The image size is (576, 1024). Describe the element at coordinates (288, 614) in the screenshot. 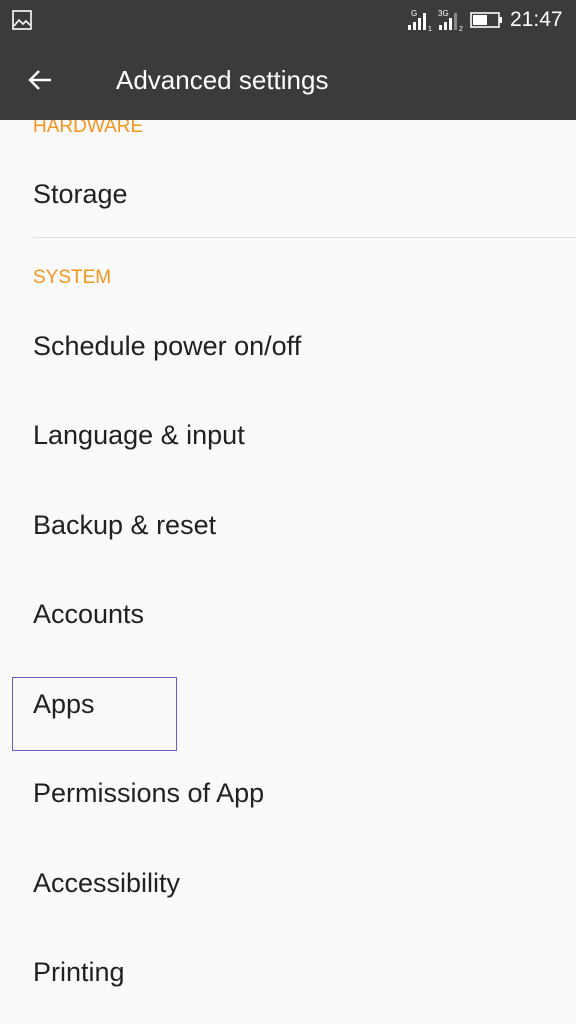

I see `list-item-accounts: Accounts` at that location.